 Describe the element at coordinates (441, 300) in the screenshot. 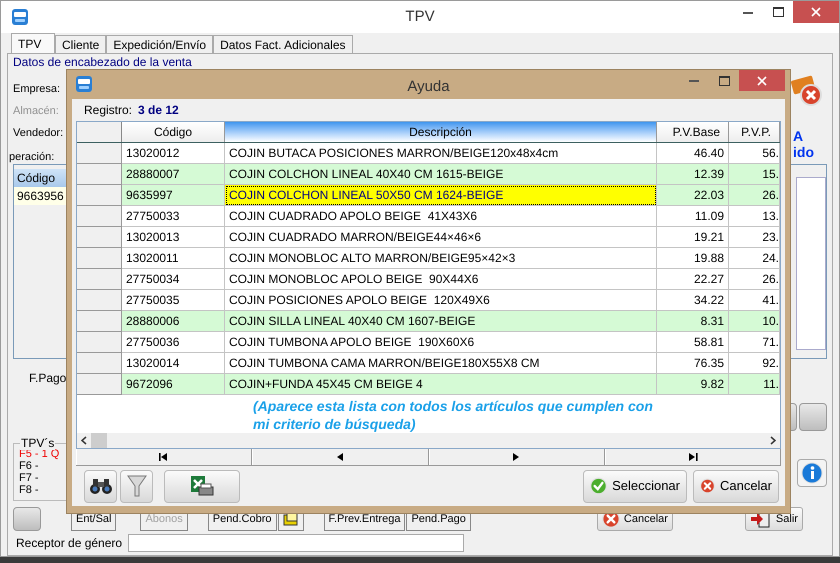

I see `table-cell: COJIN POSICIONES APOLO BEIGE 120X49X6` at that location.